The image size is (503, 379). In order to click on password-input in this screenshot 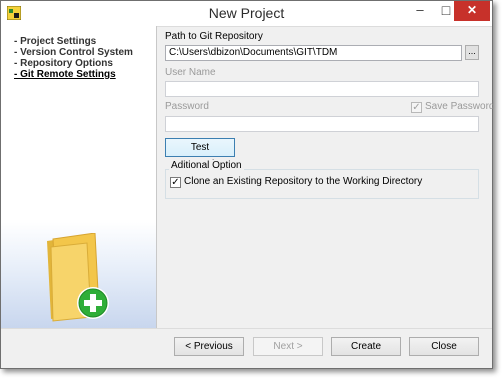, I will do `click(322, 124)`.